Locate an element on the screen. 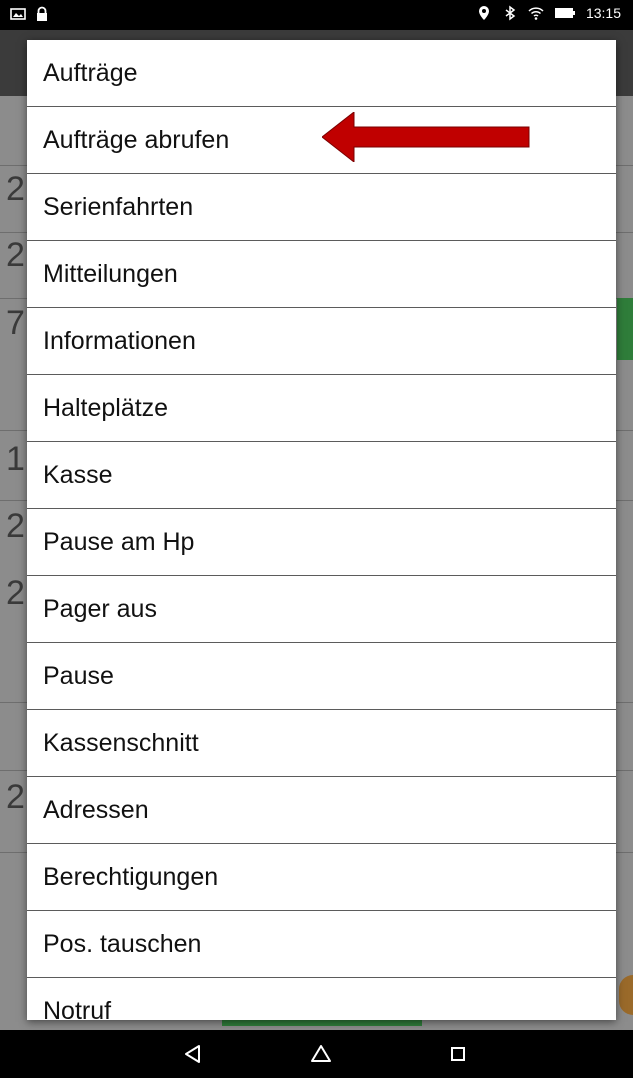 This screenshot has height=1078, width=633. menu-item-kasse: Kasse is located at coordinates (321, 475).